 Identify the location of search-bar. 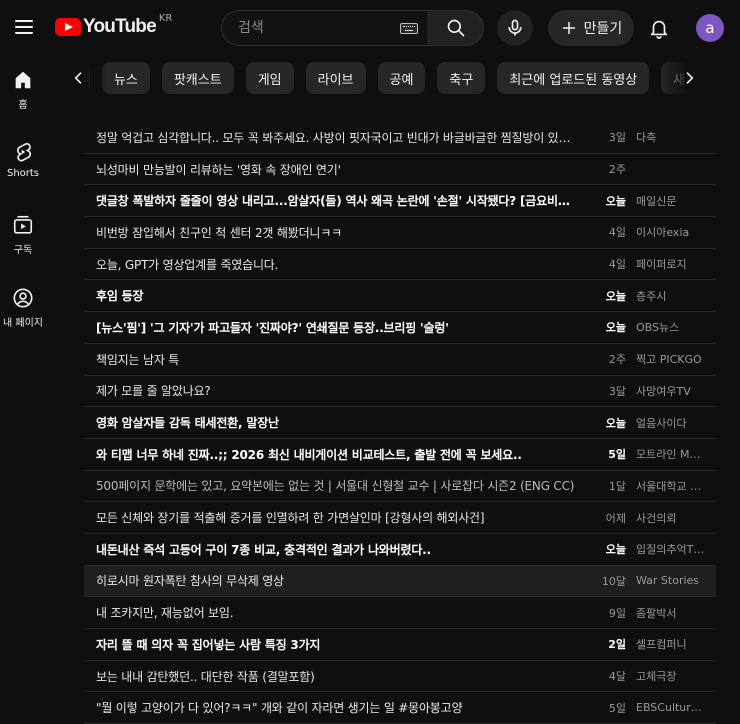
(352, 28).